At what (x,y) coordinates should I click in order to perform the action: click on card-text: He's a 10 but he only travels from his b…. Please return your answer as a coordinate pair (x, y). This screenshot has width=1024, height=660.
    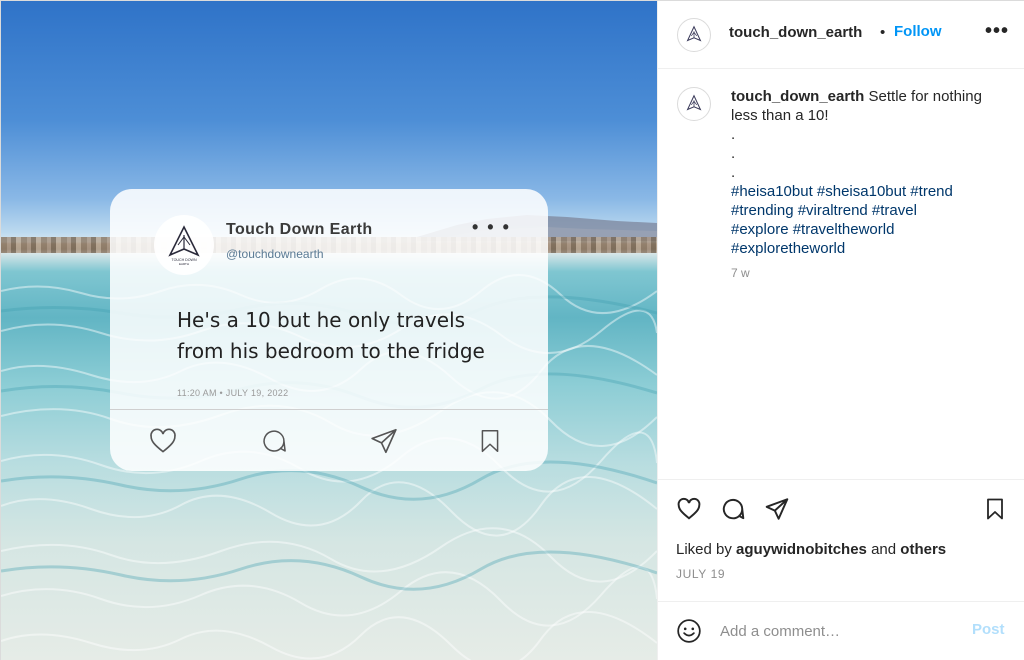
    Looking at the image, I should click on (337, 336).